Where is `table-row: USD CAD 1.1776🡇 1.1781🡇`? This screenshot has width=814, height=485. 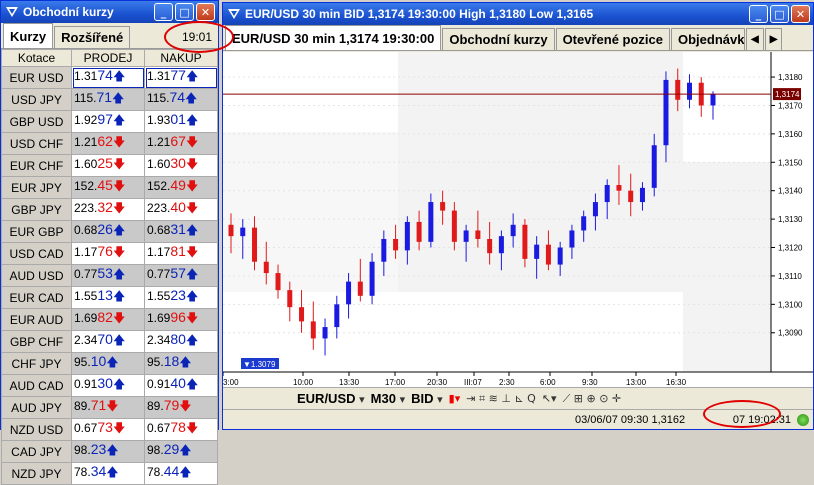
table-row: USD CAD 1.1776🡇 1.1781🡇 is located at coordinates (109, 253).